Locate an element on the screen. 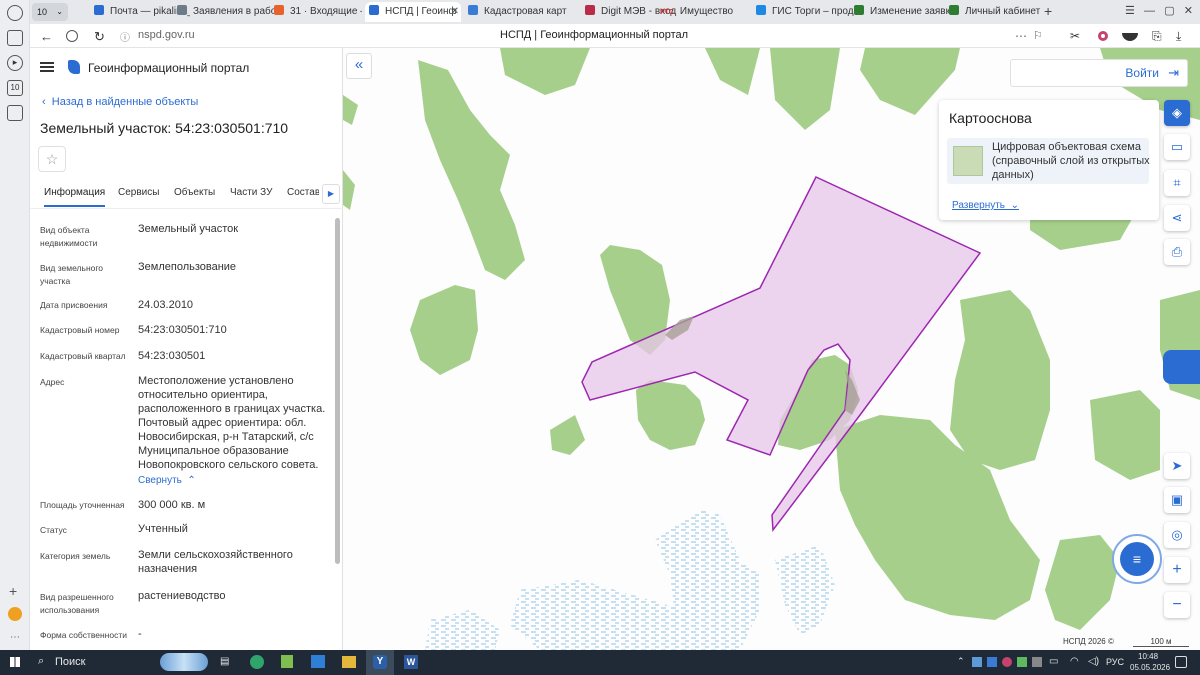 The height and width of the screenshot is (675, 1200). field-label: Форма собственности is located at coordinates (83, 635).